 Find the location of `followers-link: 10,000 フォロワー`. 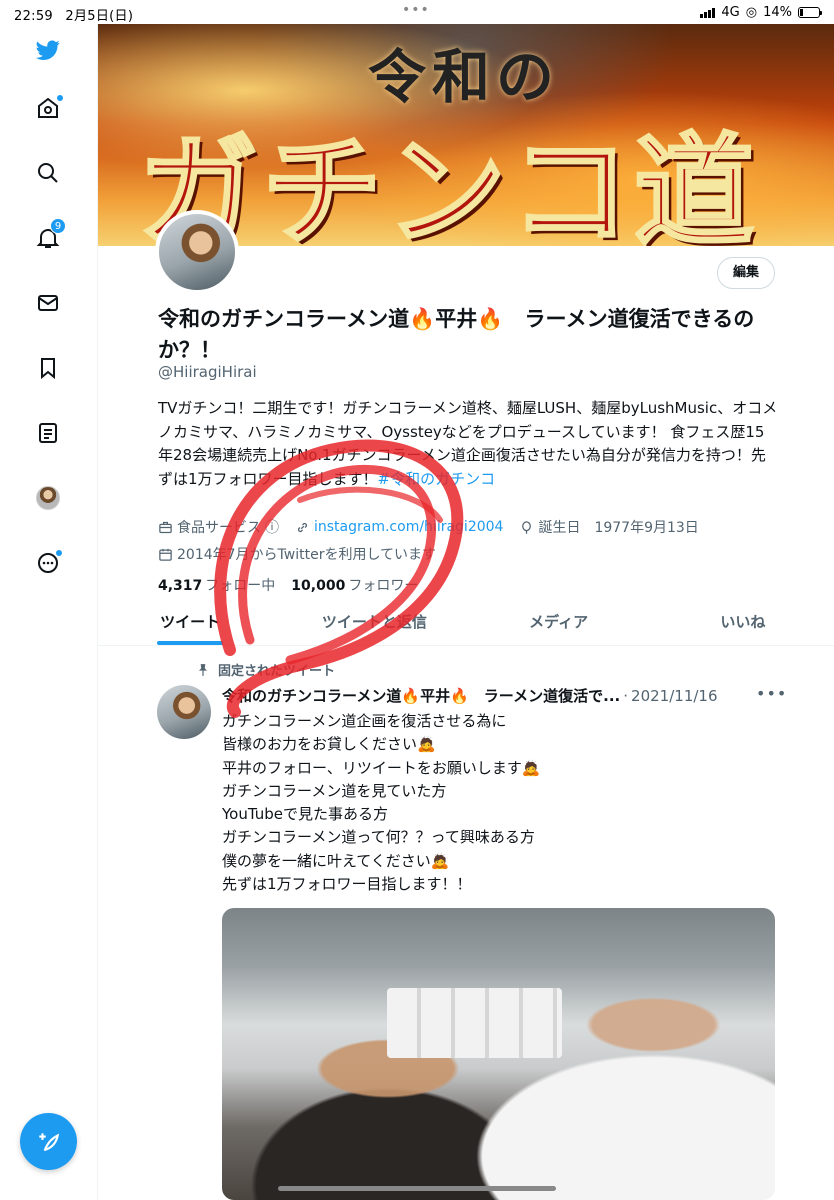

followers-link: 10,000 フォロワー is located at coordinates (354, 585).